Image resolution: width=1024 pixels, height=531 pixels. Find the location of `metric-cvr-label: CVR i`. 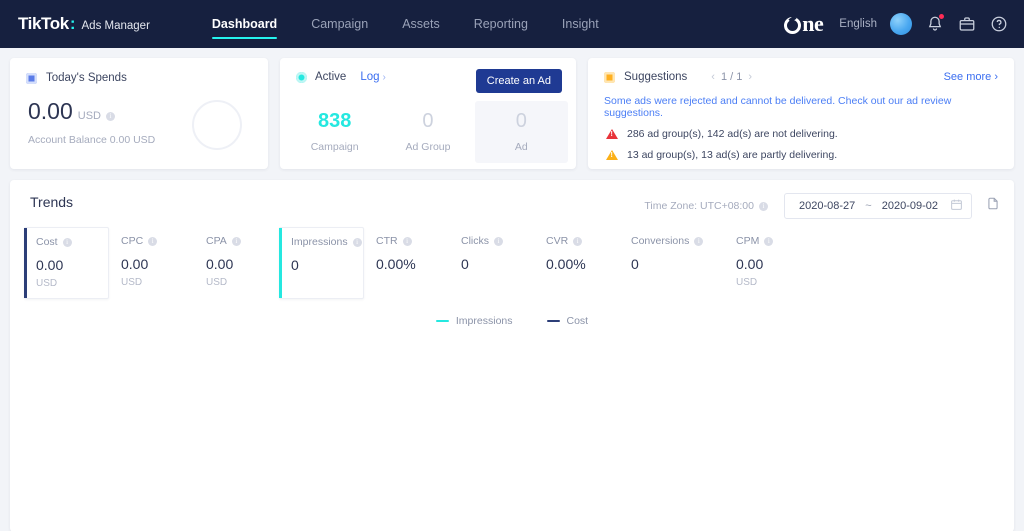

metric-cvr-label: CVR i is located at coordinates (582, 241).